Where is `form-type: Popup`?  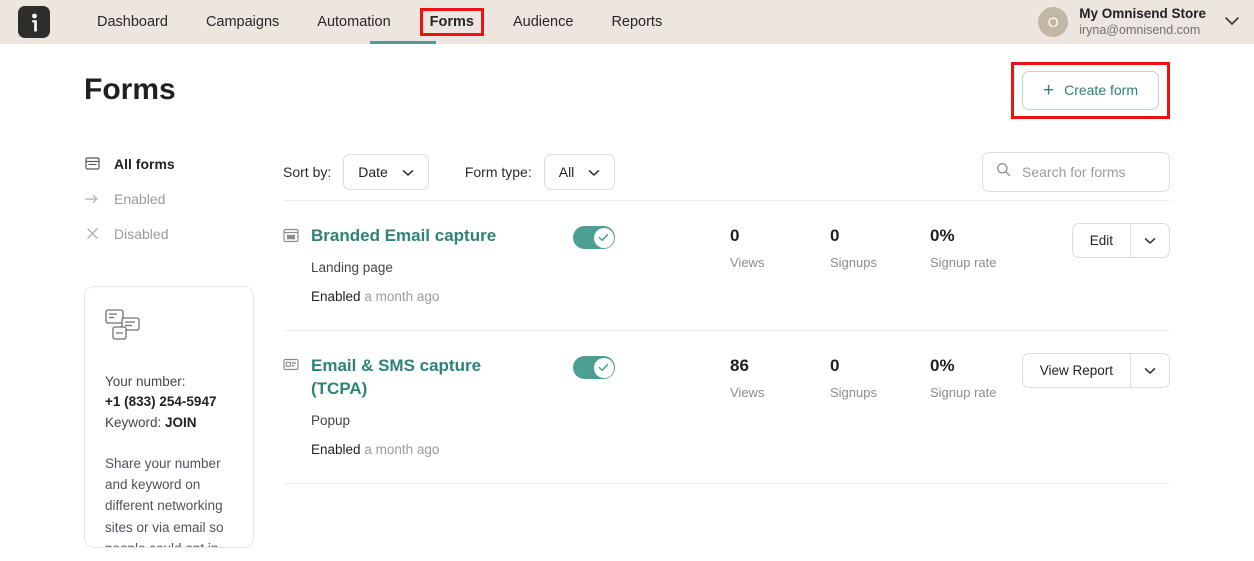 form-type: Popup is located at coordinates (331, 421).